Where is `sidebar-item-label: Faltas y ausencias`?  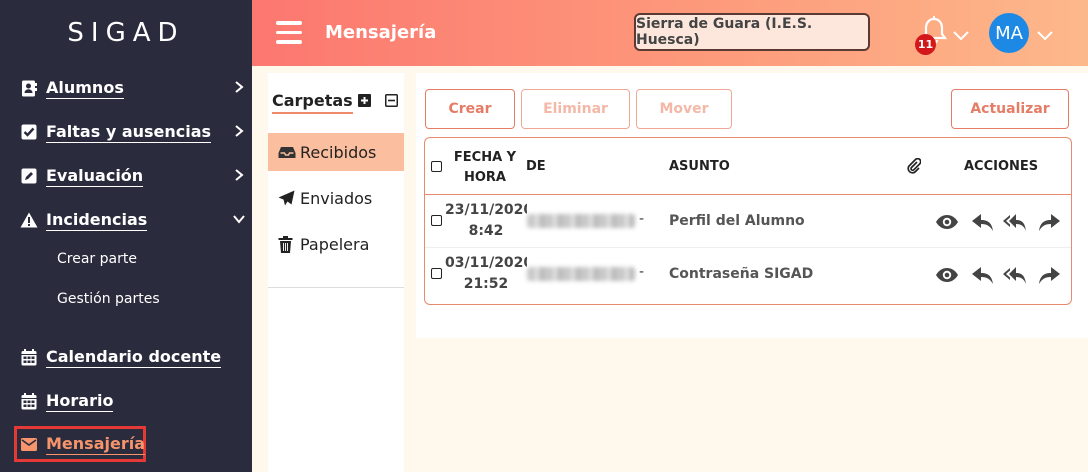
sidebar-item-label: Faltas y ausencias is located at coordinates (129, 132).